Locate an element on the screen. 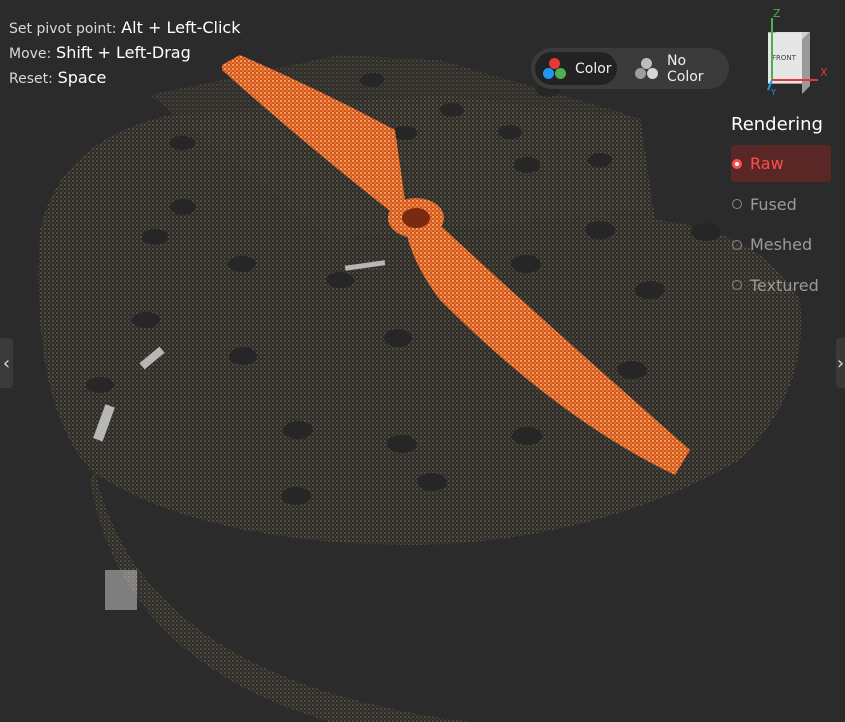 This screenshot has width=845, height=722. axis-y-label: Y is located at coordinates (773, 92).